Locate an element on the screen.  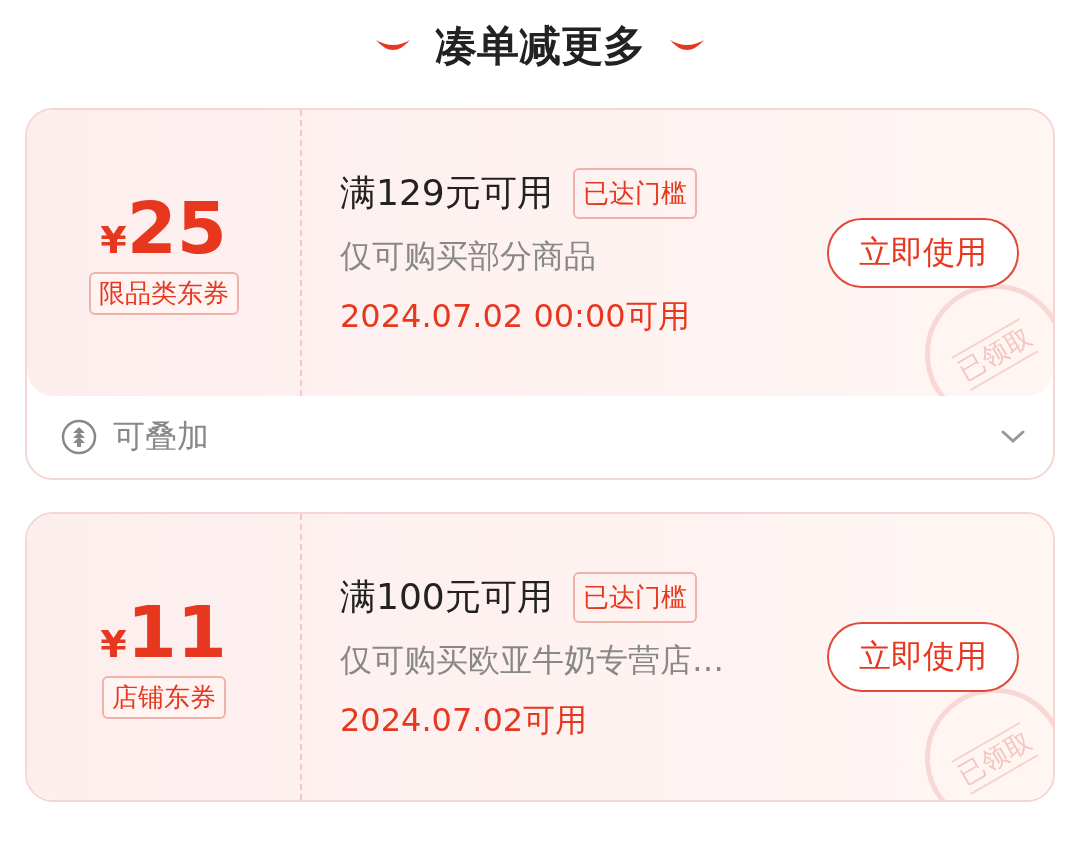
coupon-threshold: 满100元可用 is located at coordinates (446, 596).